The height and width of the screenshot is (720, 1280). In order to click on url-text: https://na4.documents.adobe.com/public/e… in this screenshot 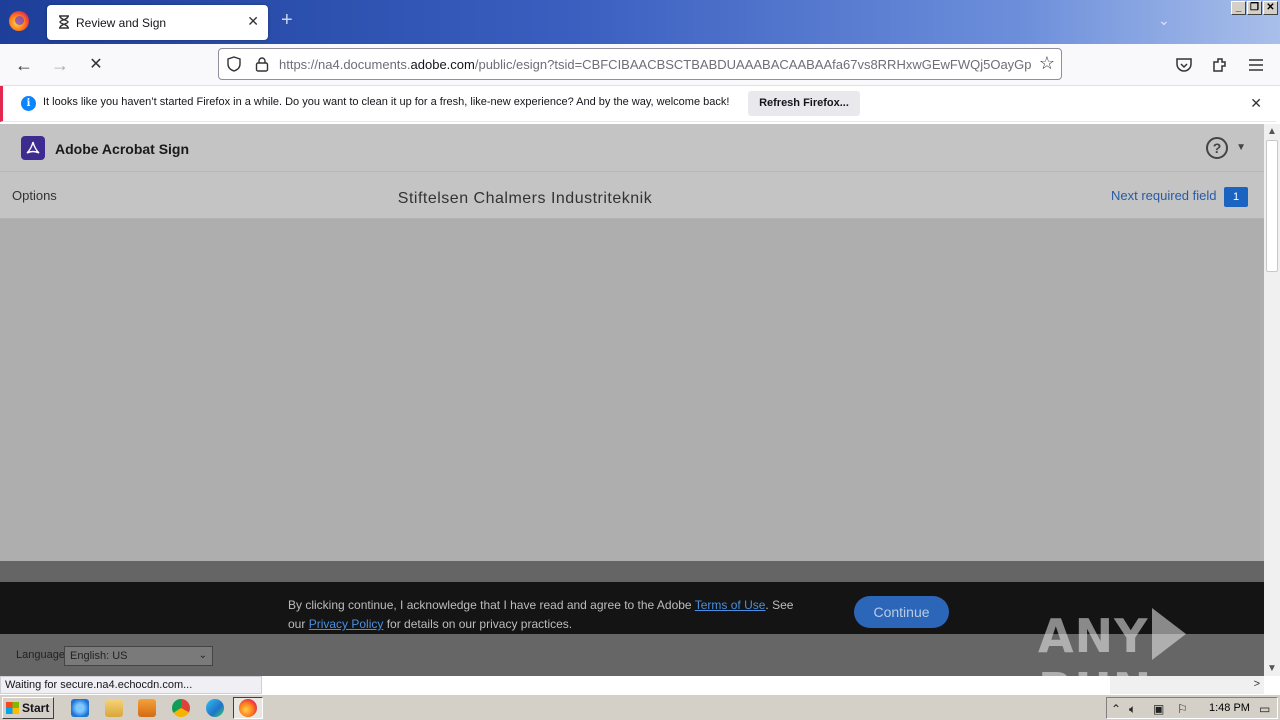, I will do `click(655, 64)`.